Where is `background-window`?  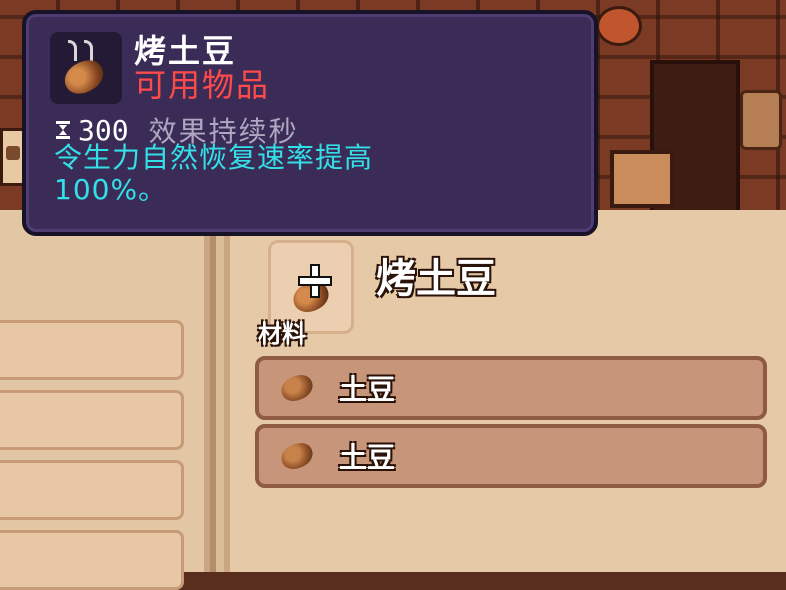
background-window is located at coordinates (642, 179).